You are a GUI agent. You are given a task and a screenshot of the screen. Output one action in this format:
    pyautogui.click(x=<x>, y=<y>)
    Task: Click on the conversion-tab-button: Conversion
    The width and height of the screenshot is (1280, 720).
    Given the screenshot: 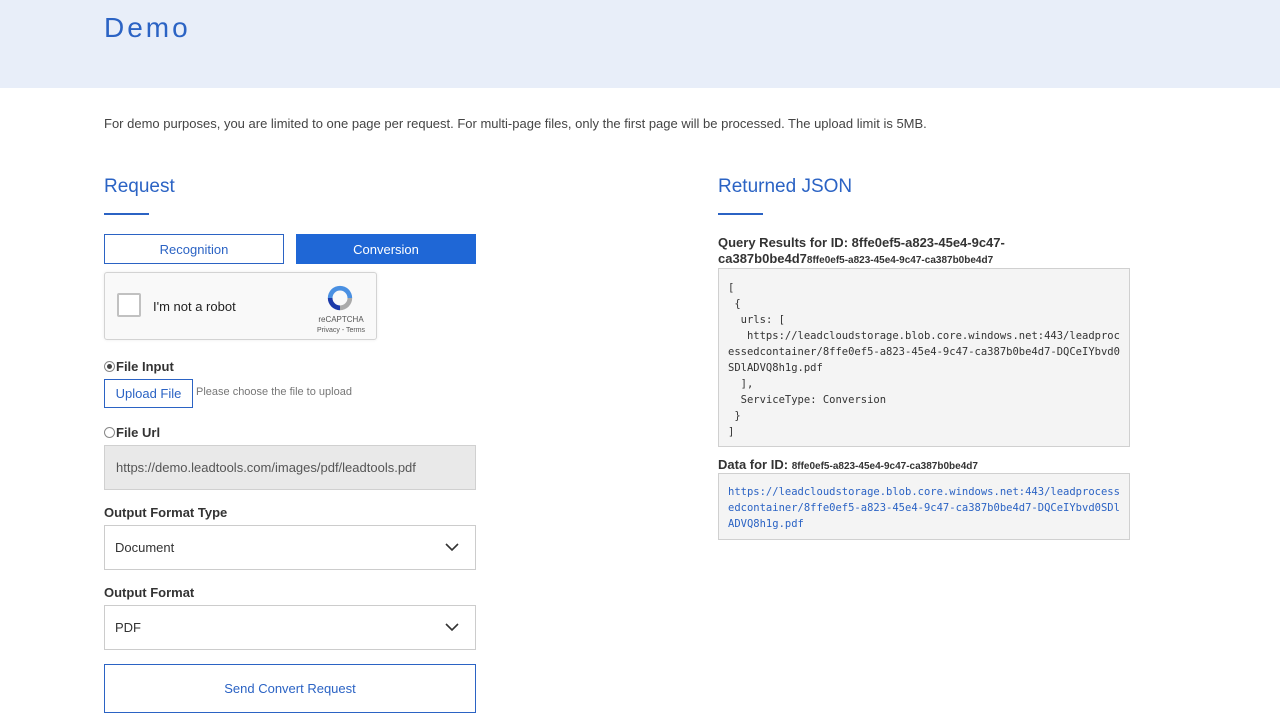 What is the action you would take?
    pyautogui.click(x=386, y=249)
    